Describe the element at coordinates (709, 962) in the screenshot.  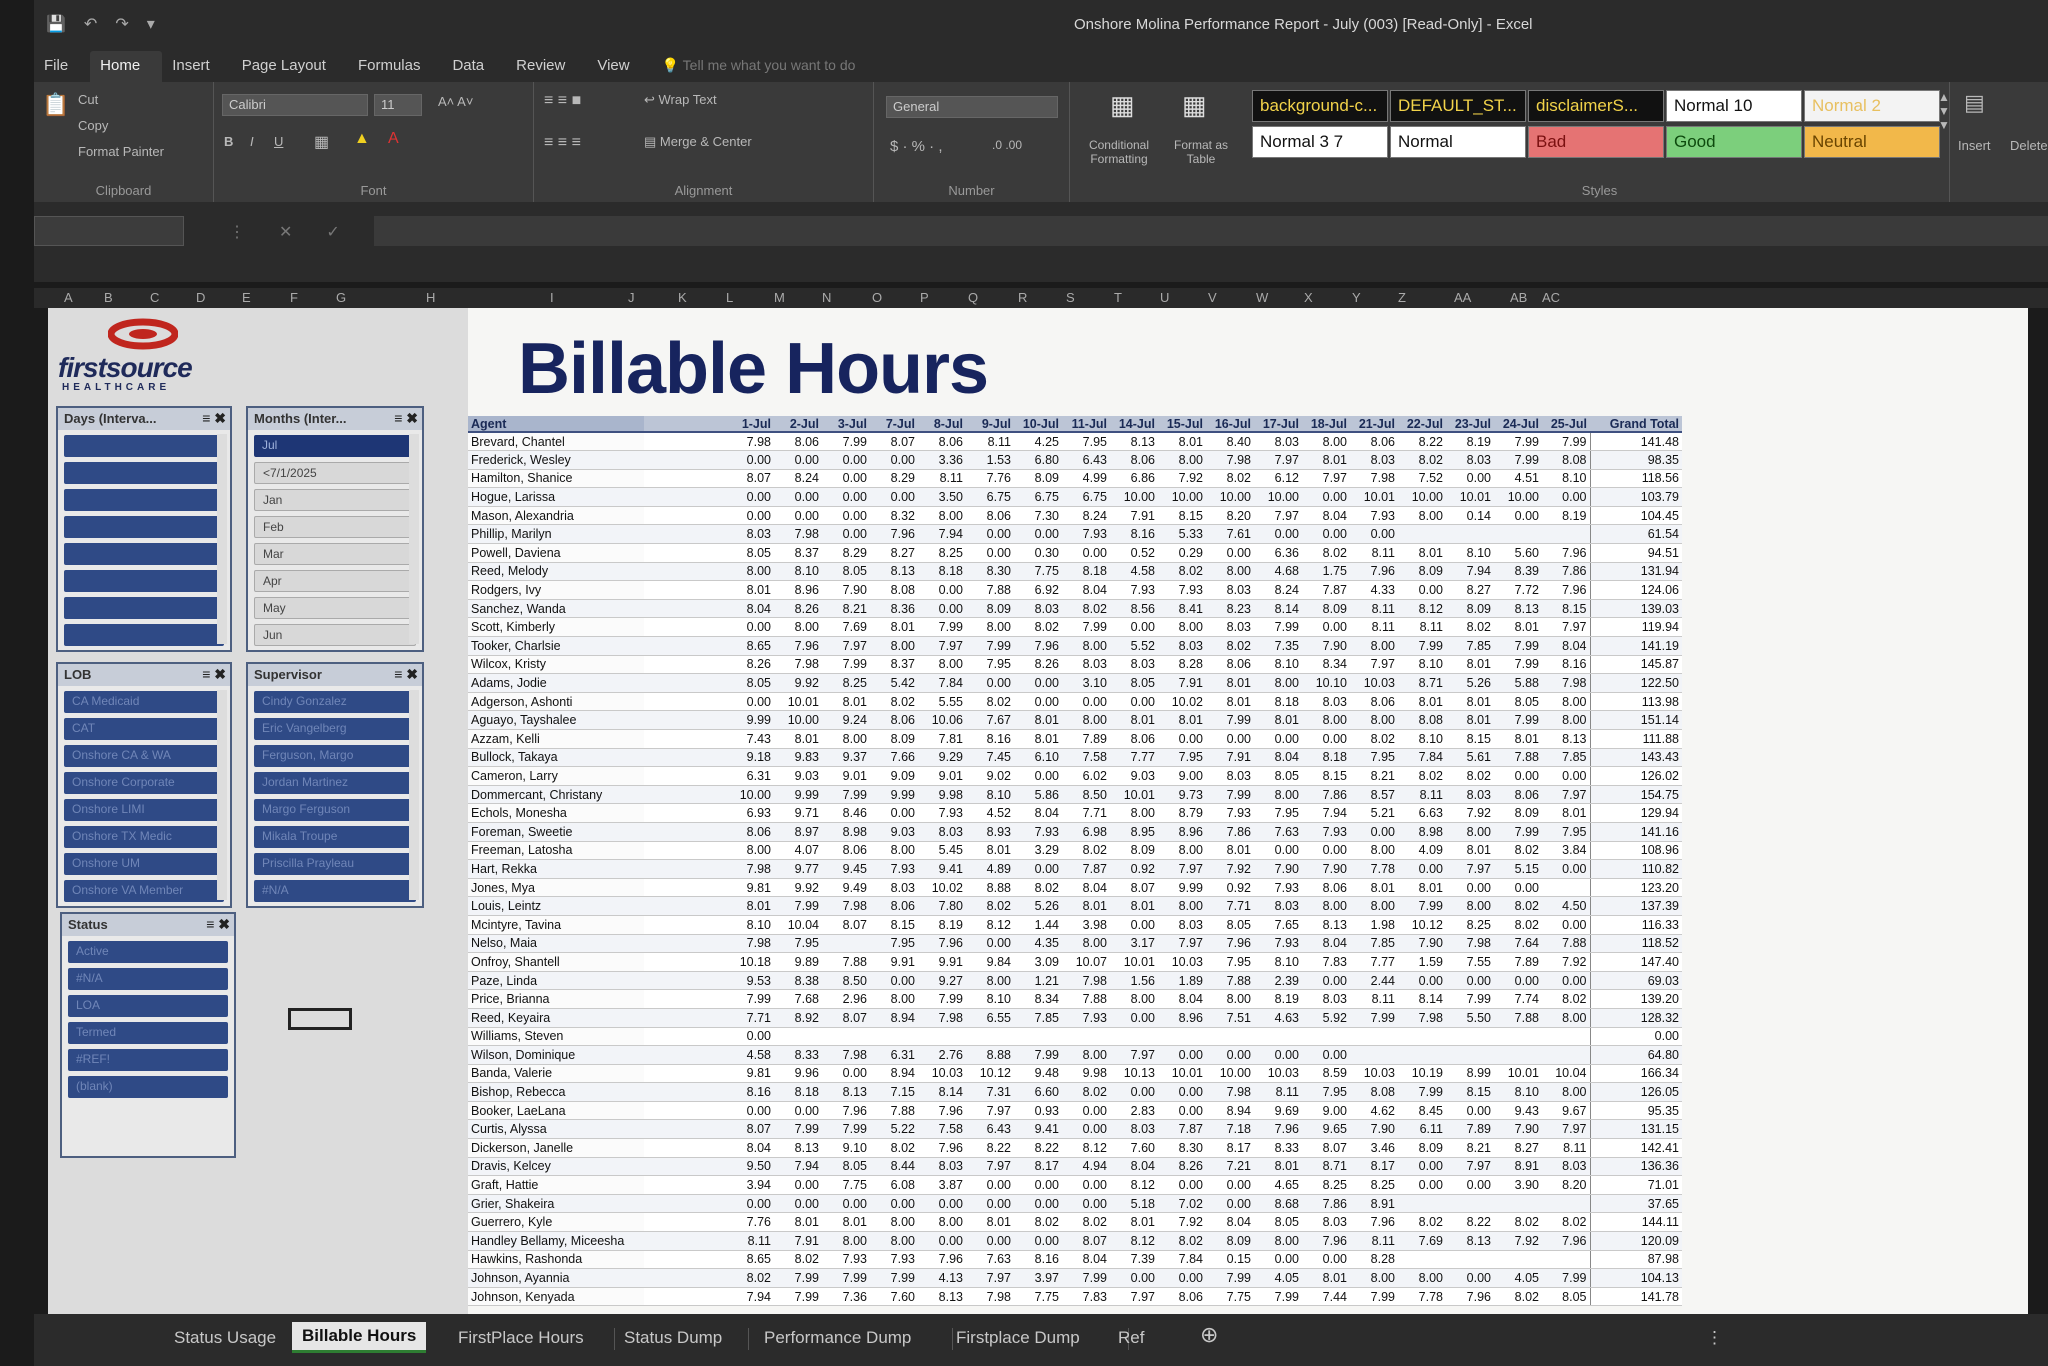
I see `hours-cell: 10.18` at that location.